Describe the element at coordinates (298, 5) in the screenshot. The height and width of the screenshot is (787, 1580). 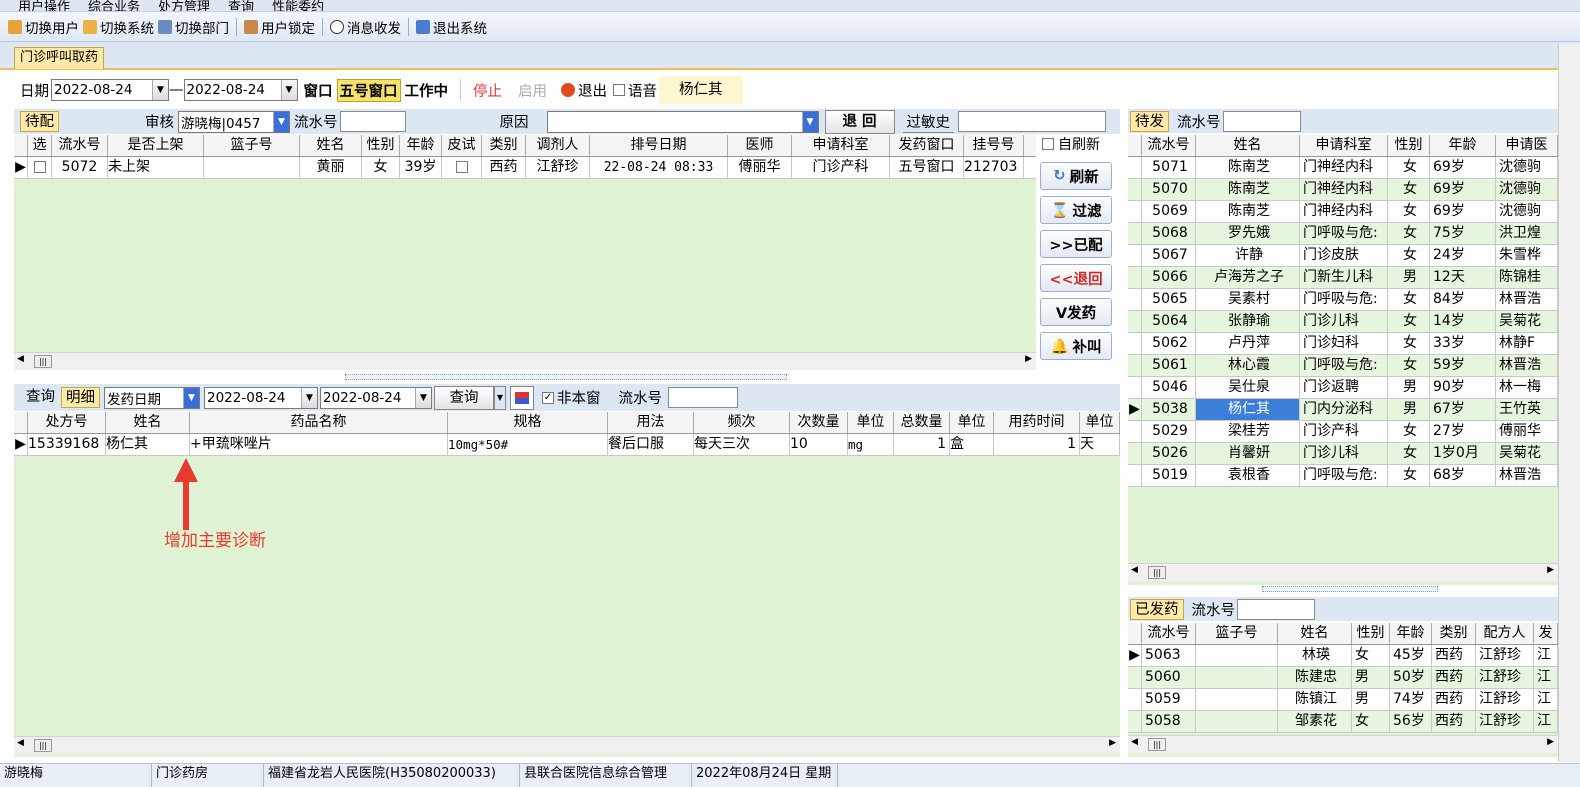
I see `menu-perf: 性能委约` at that location.